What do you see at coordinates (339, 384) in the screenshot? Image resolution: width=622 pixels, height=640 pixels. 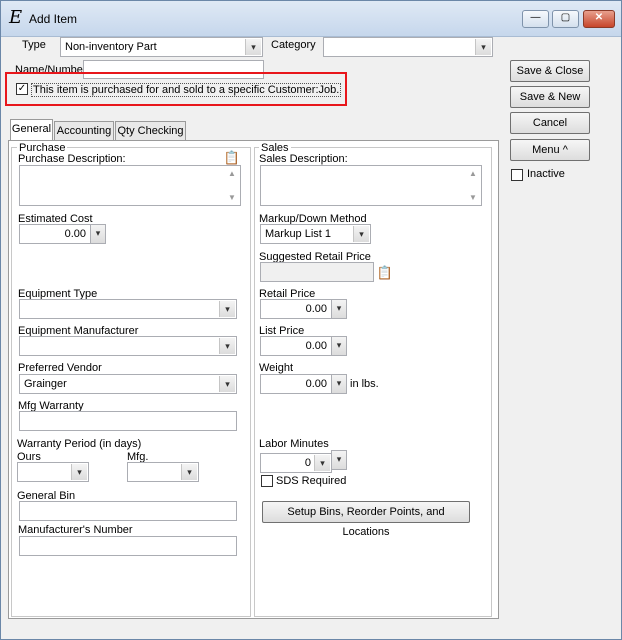 I see `weight-dropdown-icon: ▾` at bounding box center [339, 384].